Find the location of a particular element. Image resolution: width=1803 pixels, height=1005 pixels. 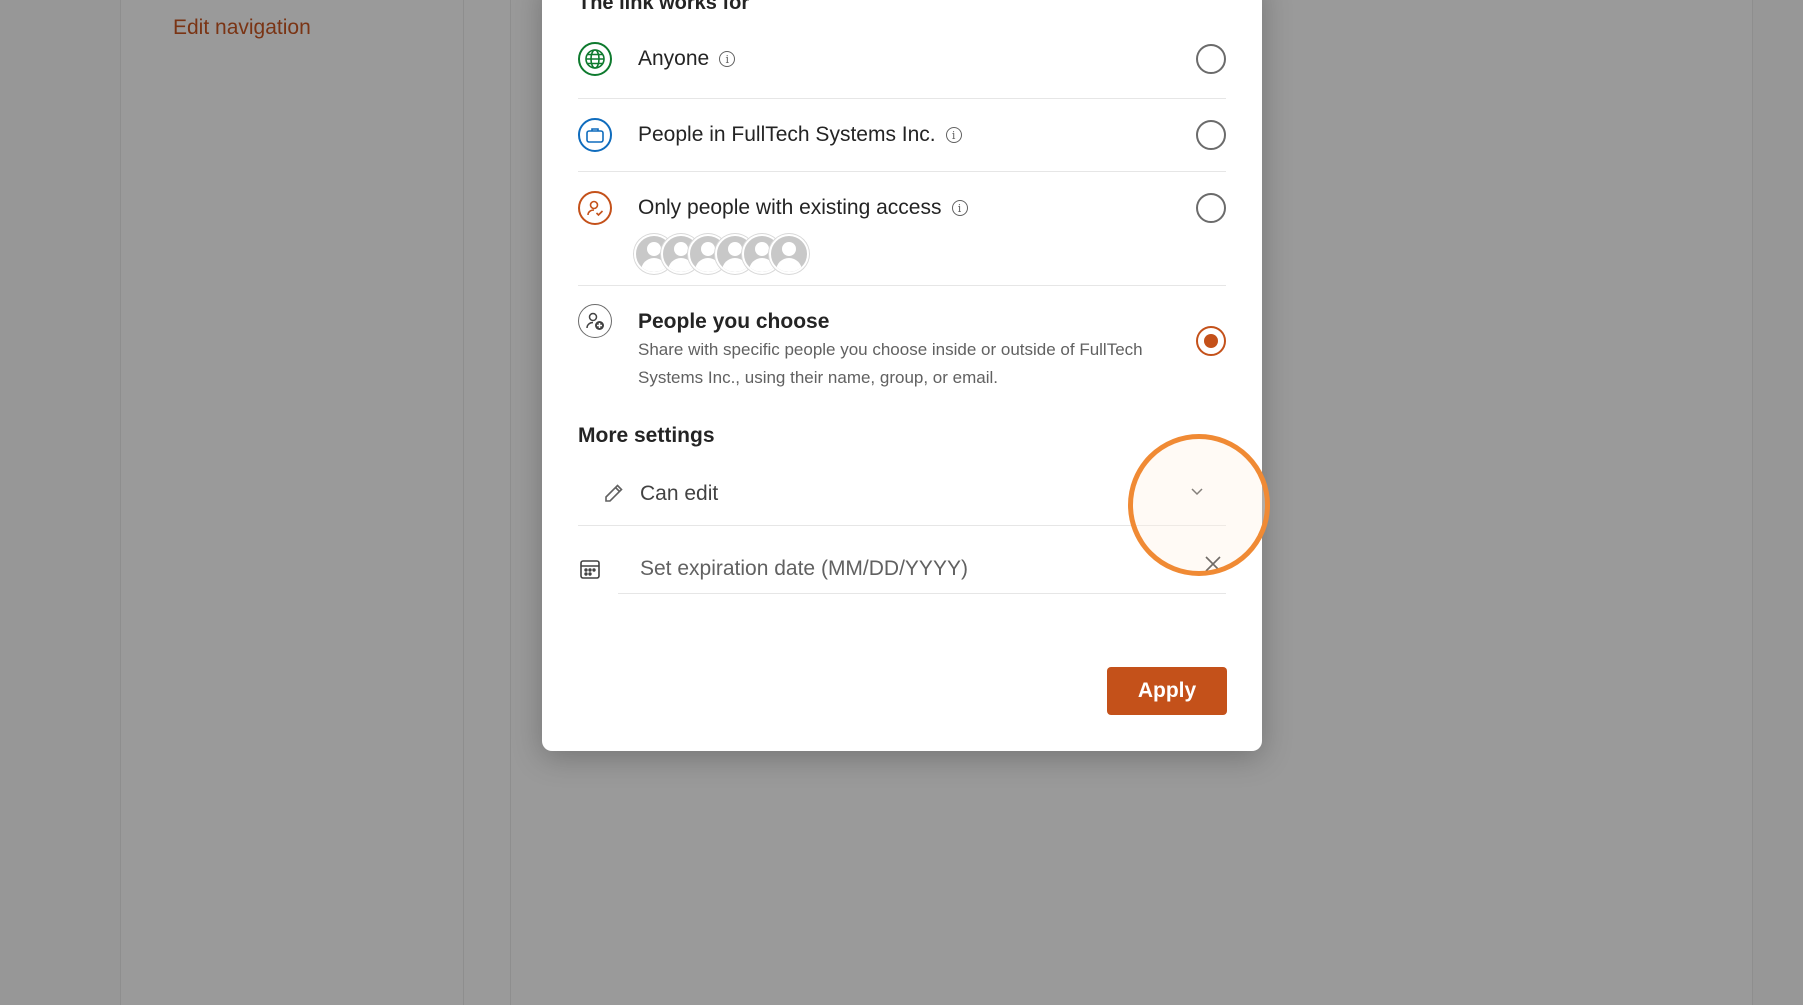

edit-navigation-link: Edit navigation is located at coordinates (242, 28).